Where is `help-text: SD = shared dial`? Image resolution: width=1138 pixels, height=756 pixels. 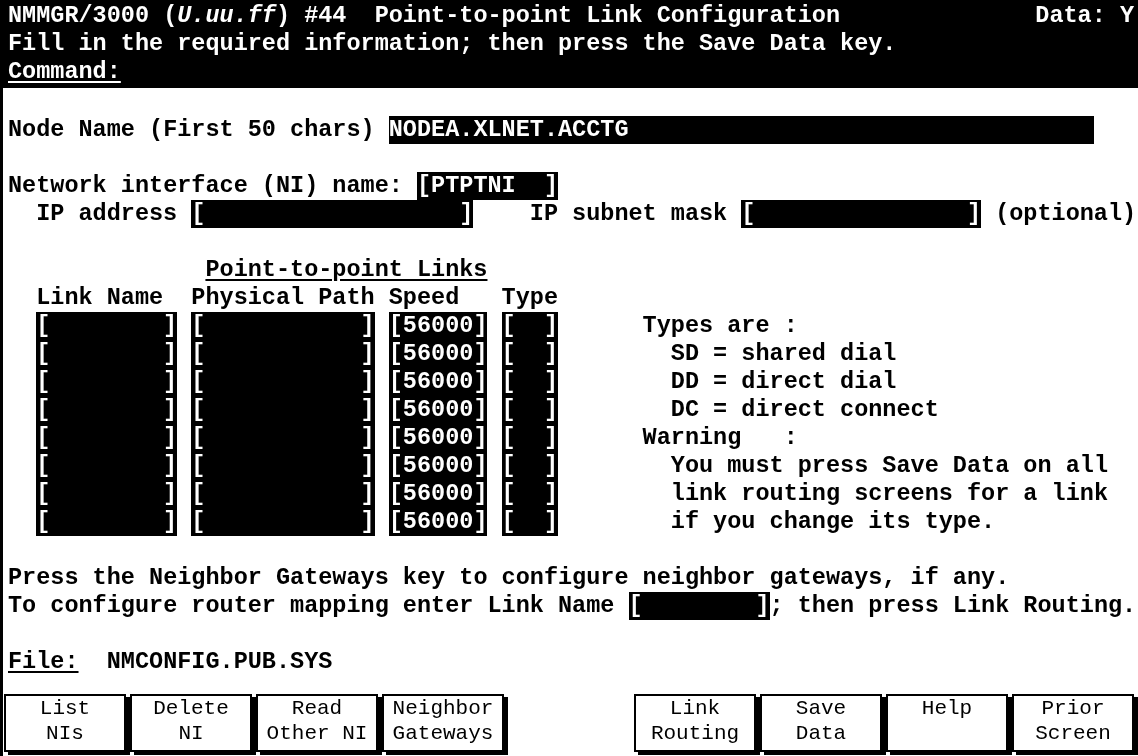 help-text: SD = shared dial is located at coordinates (783, 354).